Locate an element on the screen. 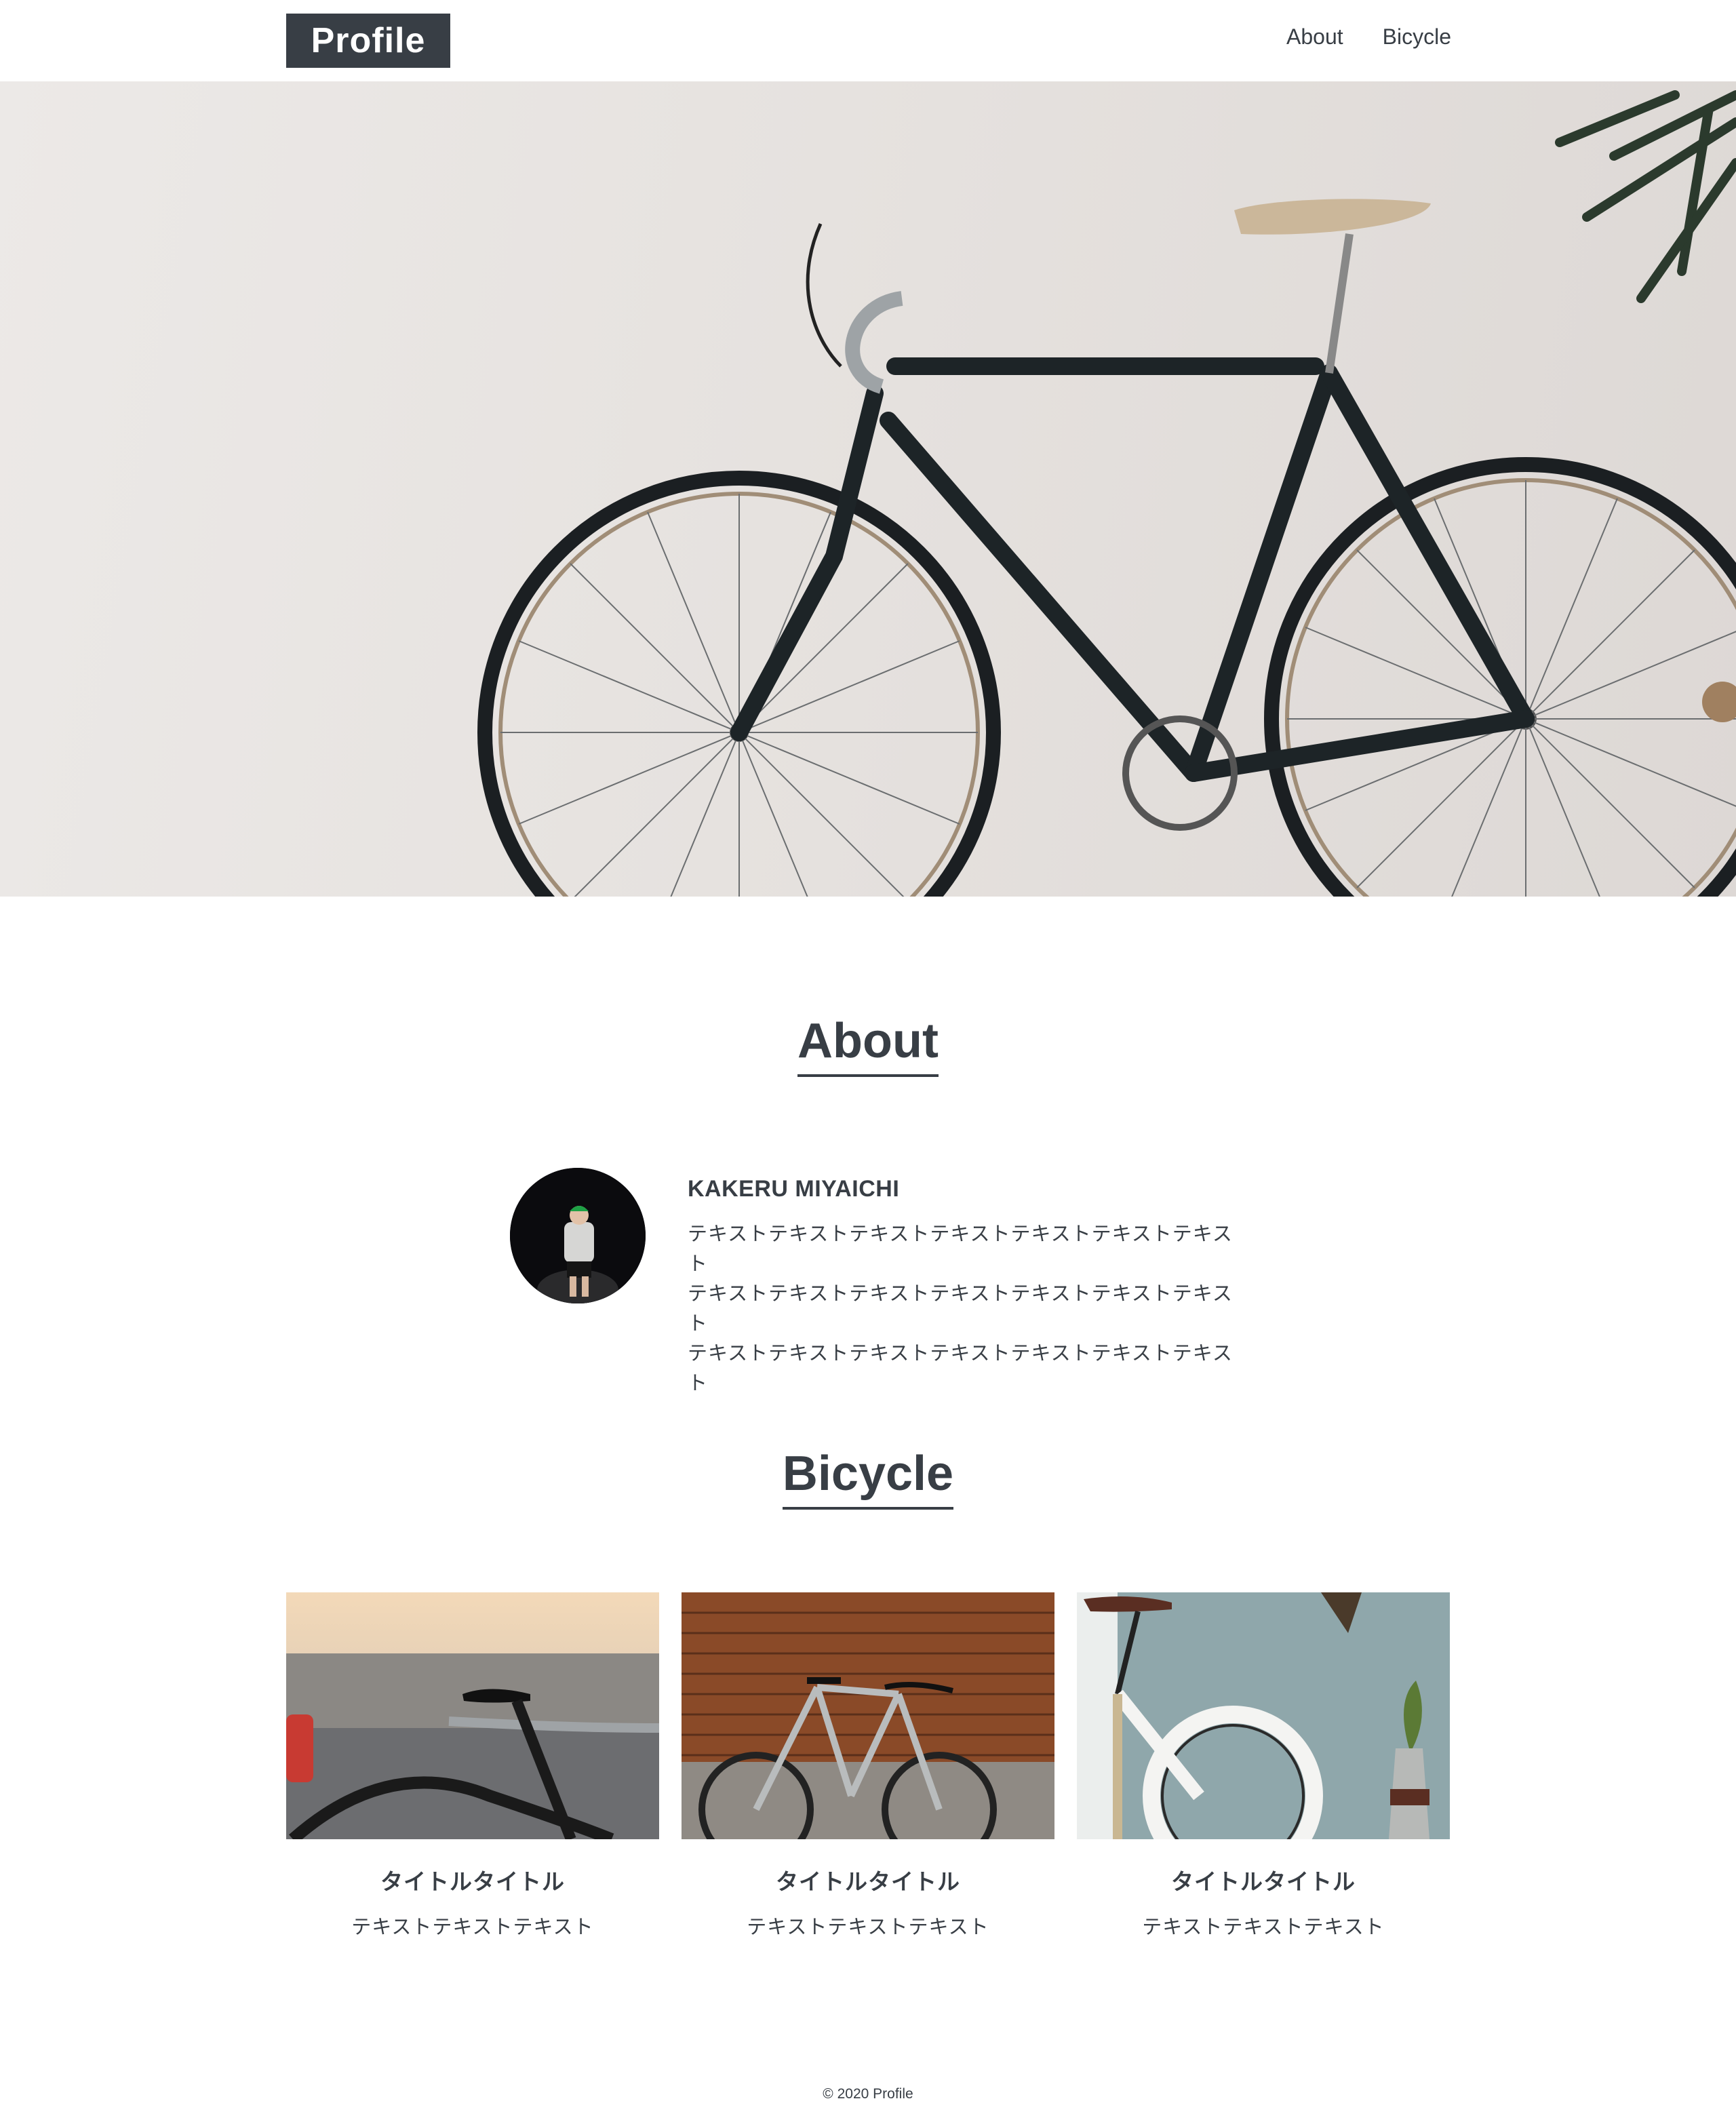  front-wheel is located at coordinates (739, 684).